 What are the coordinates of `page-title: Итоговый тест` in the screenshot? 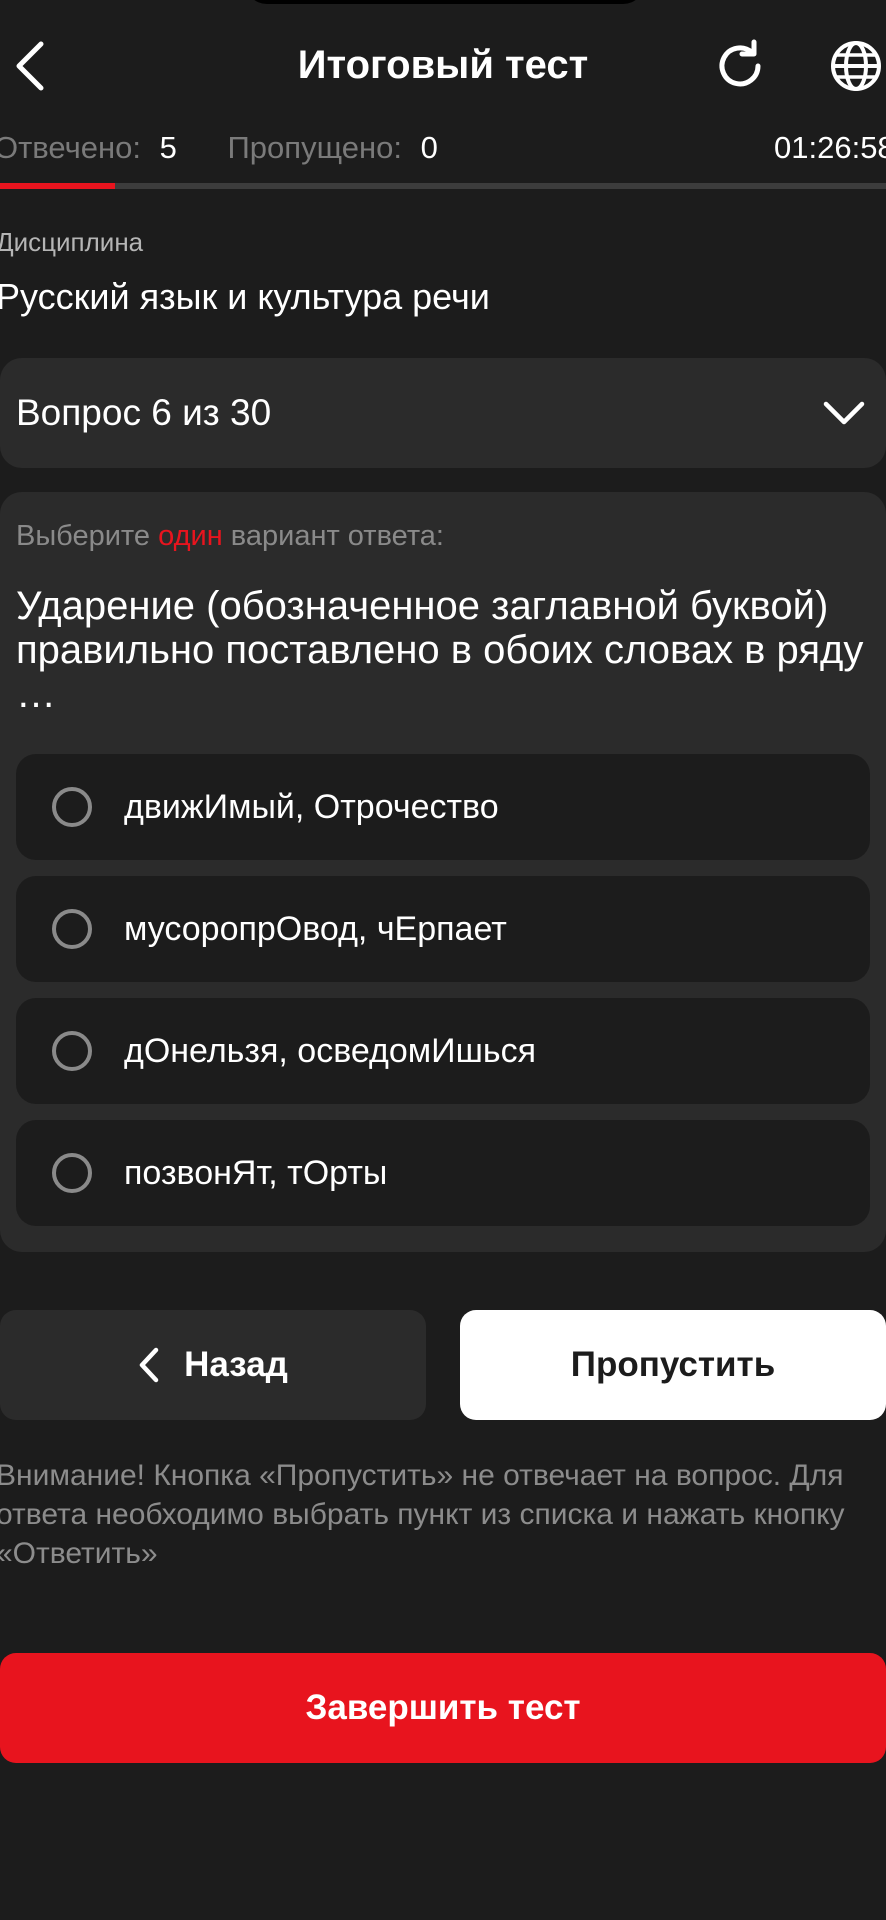 It's located at (443, 65).